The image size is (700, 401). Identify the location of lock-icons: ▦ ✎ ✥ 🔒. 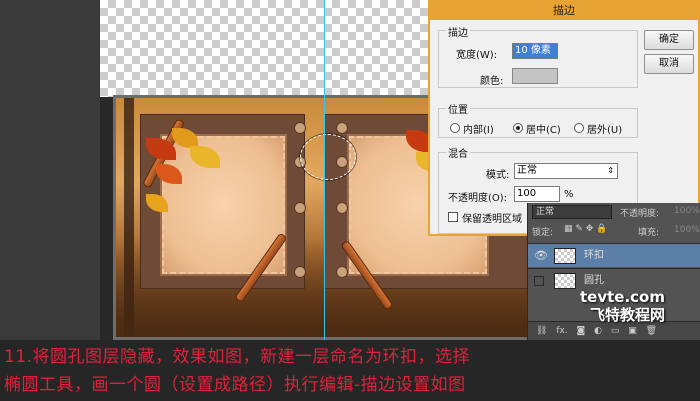
(585, 229).